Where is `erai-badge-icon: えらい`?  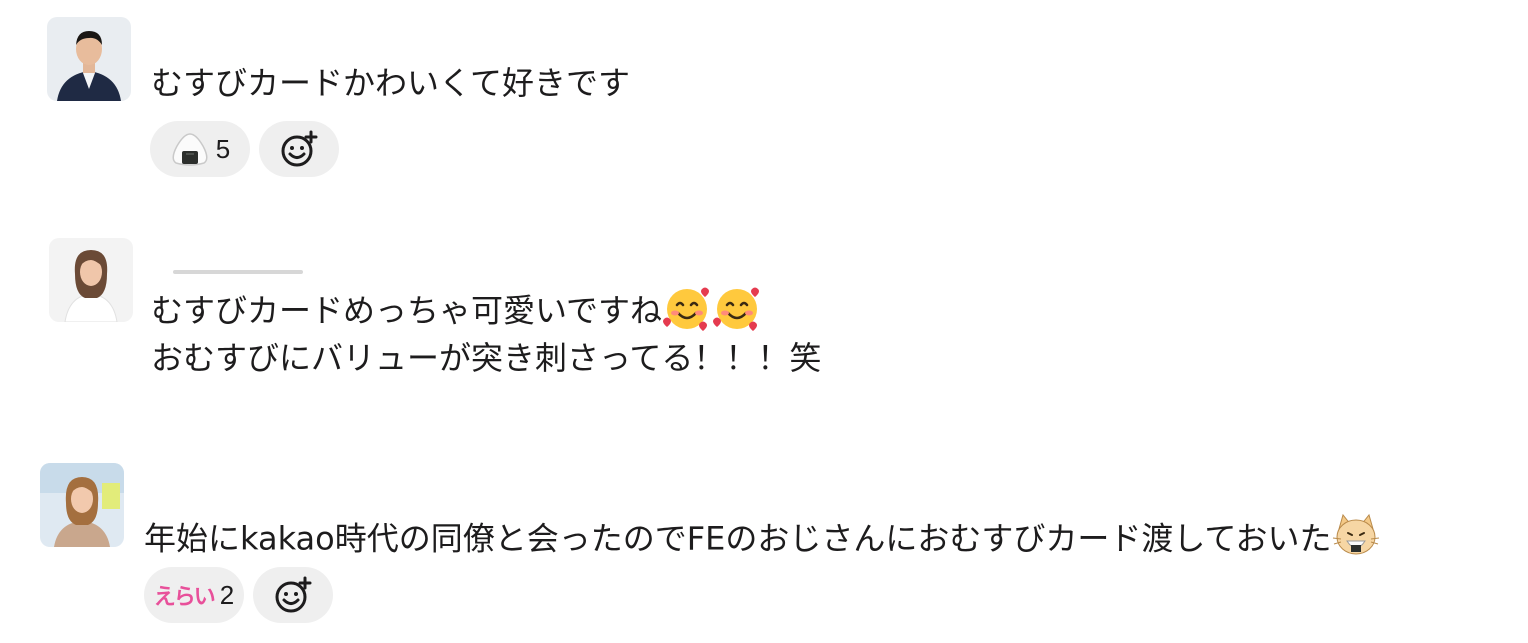 erai-badge-icon: えらい is located at coordinates (184, 597).